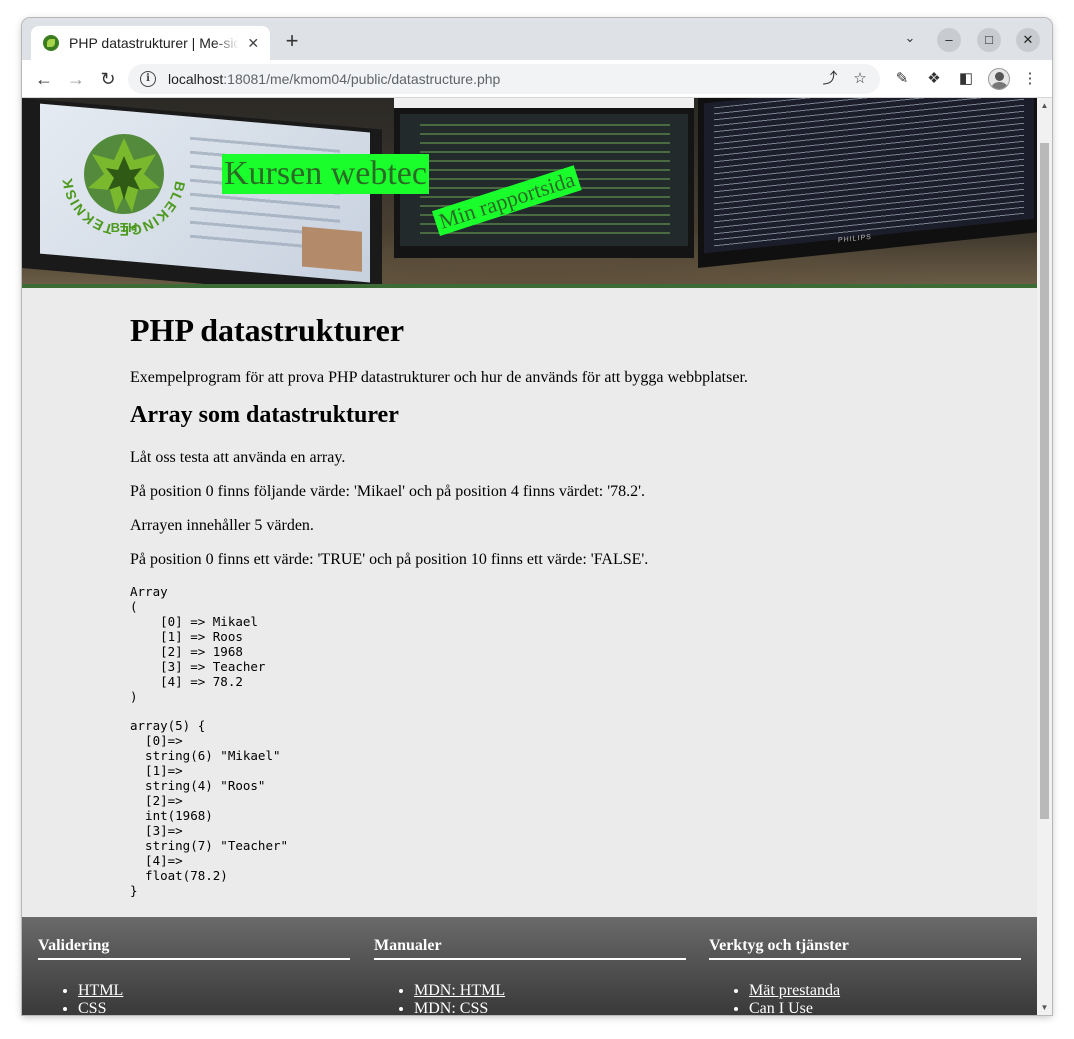 Image resolution: width=1074 pixels, height=1039 pixels. Describe the element at coordinates (100, 990) in the screenshot. I see `footer-link-html: HTML` at that location.